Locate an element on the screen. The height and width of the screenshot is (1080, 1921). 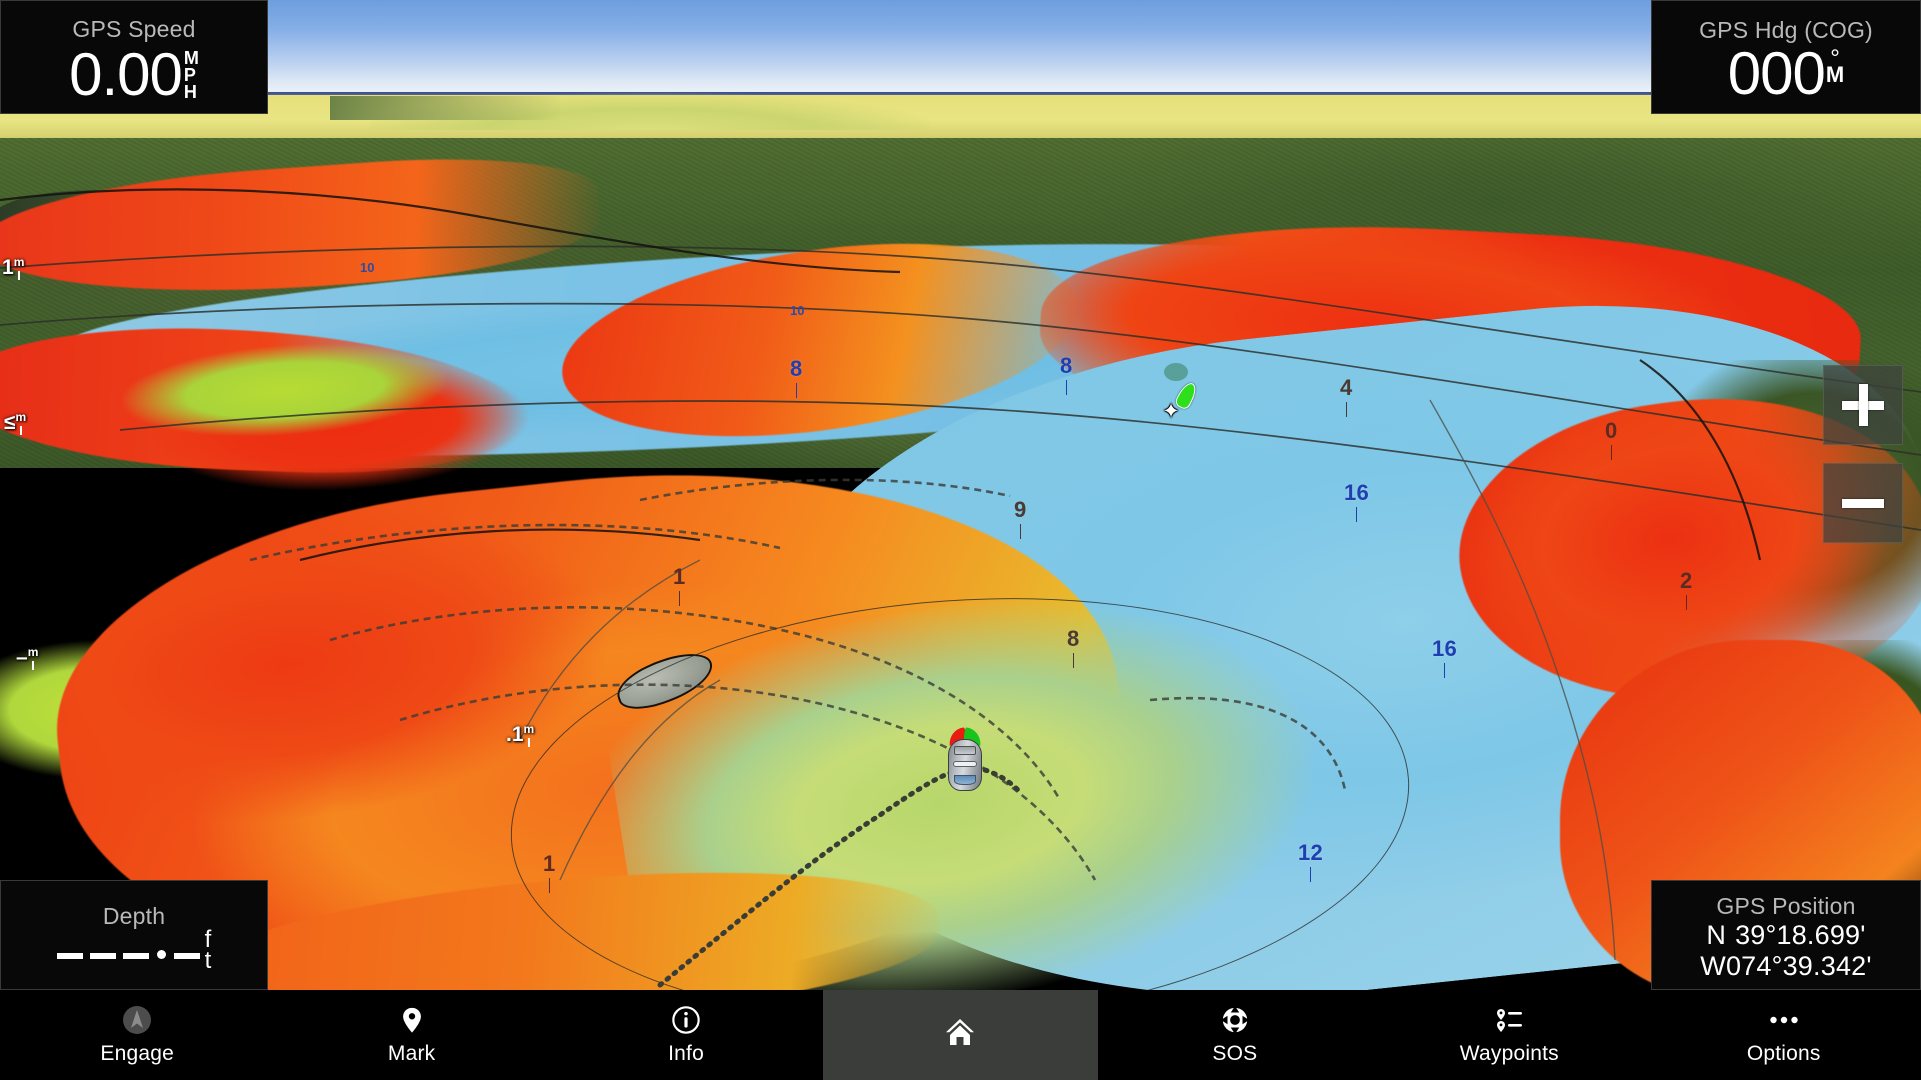
gps-heading-unit: ° M is located at coordinates (1835, 67).